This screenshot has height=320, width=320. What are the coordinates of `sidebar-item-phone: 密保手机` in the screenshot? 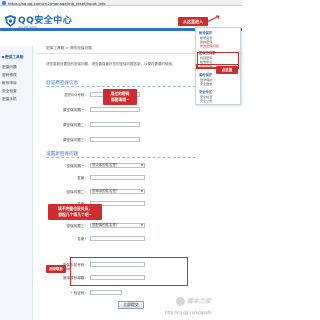 It's located at (17, 99).